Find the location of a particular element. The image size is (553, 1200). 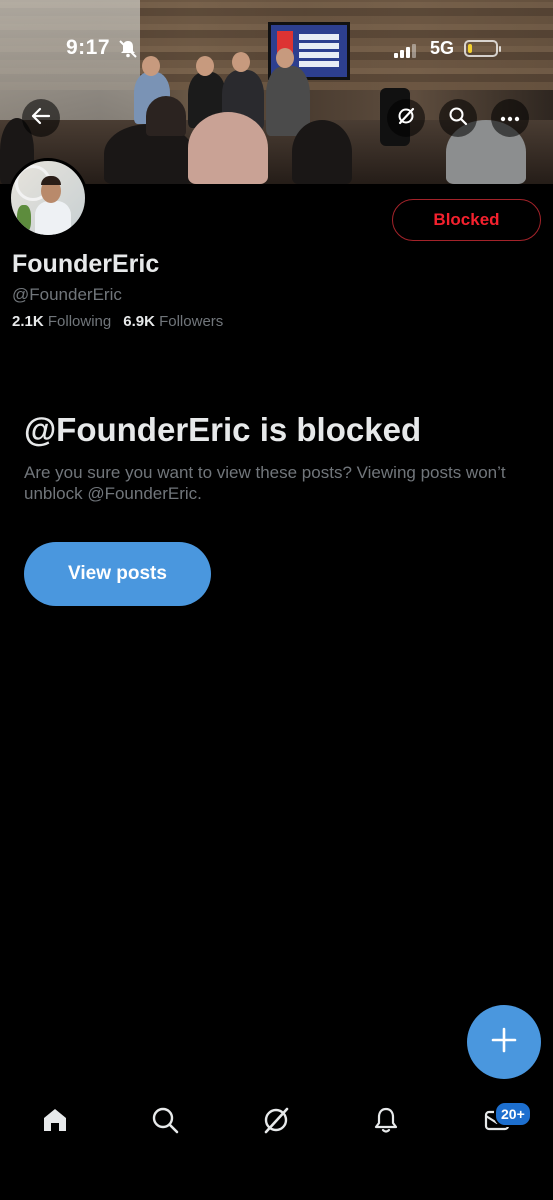

following-link: 2.1K Following is located at coordinates (61, 321).